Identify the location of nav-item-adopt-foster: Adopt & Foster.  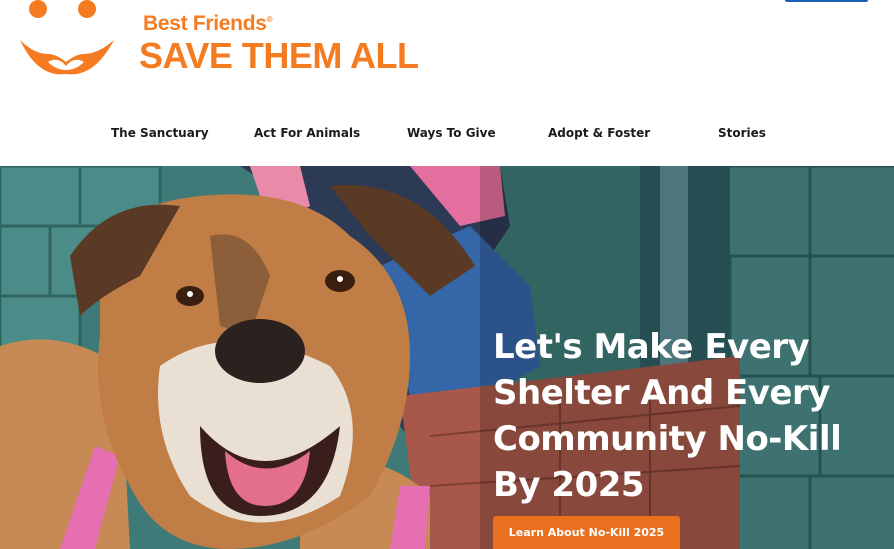
(599, 133).